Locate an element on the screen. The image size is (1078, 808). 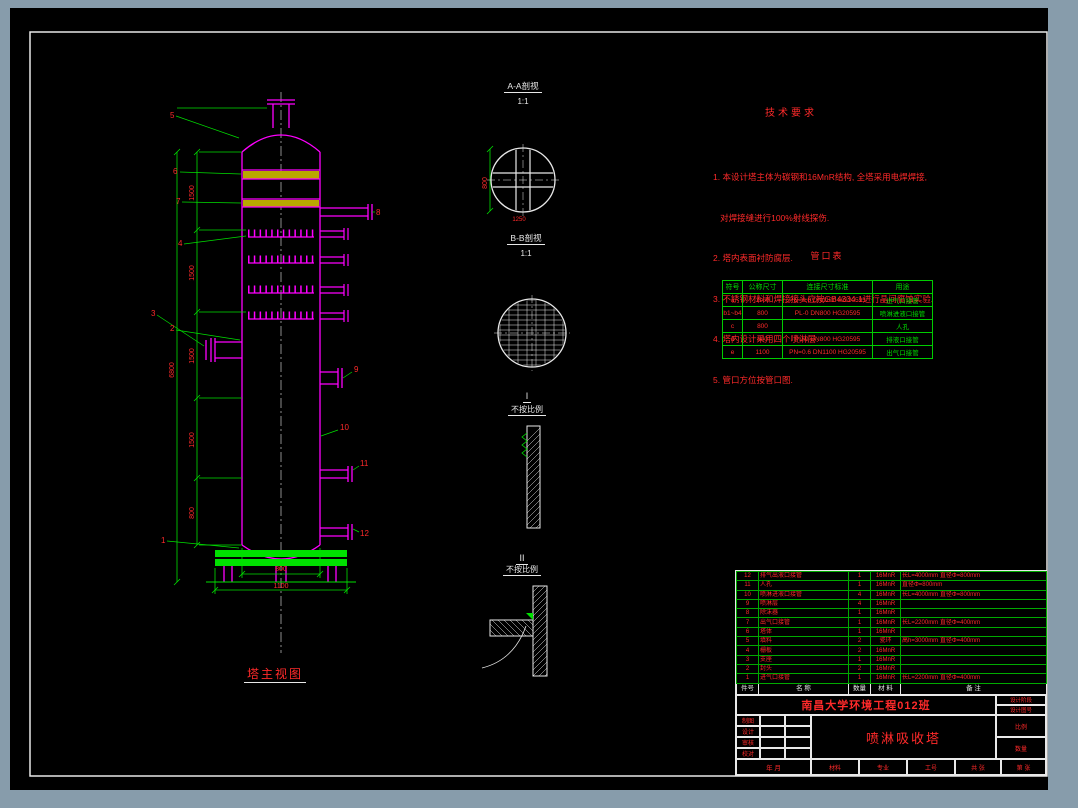
svg-text: 6800 is located at coordinates (172, 370).